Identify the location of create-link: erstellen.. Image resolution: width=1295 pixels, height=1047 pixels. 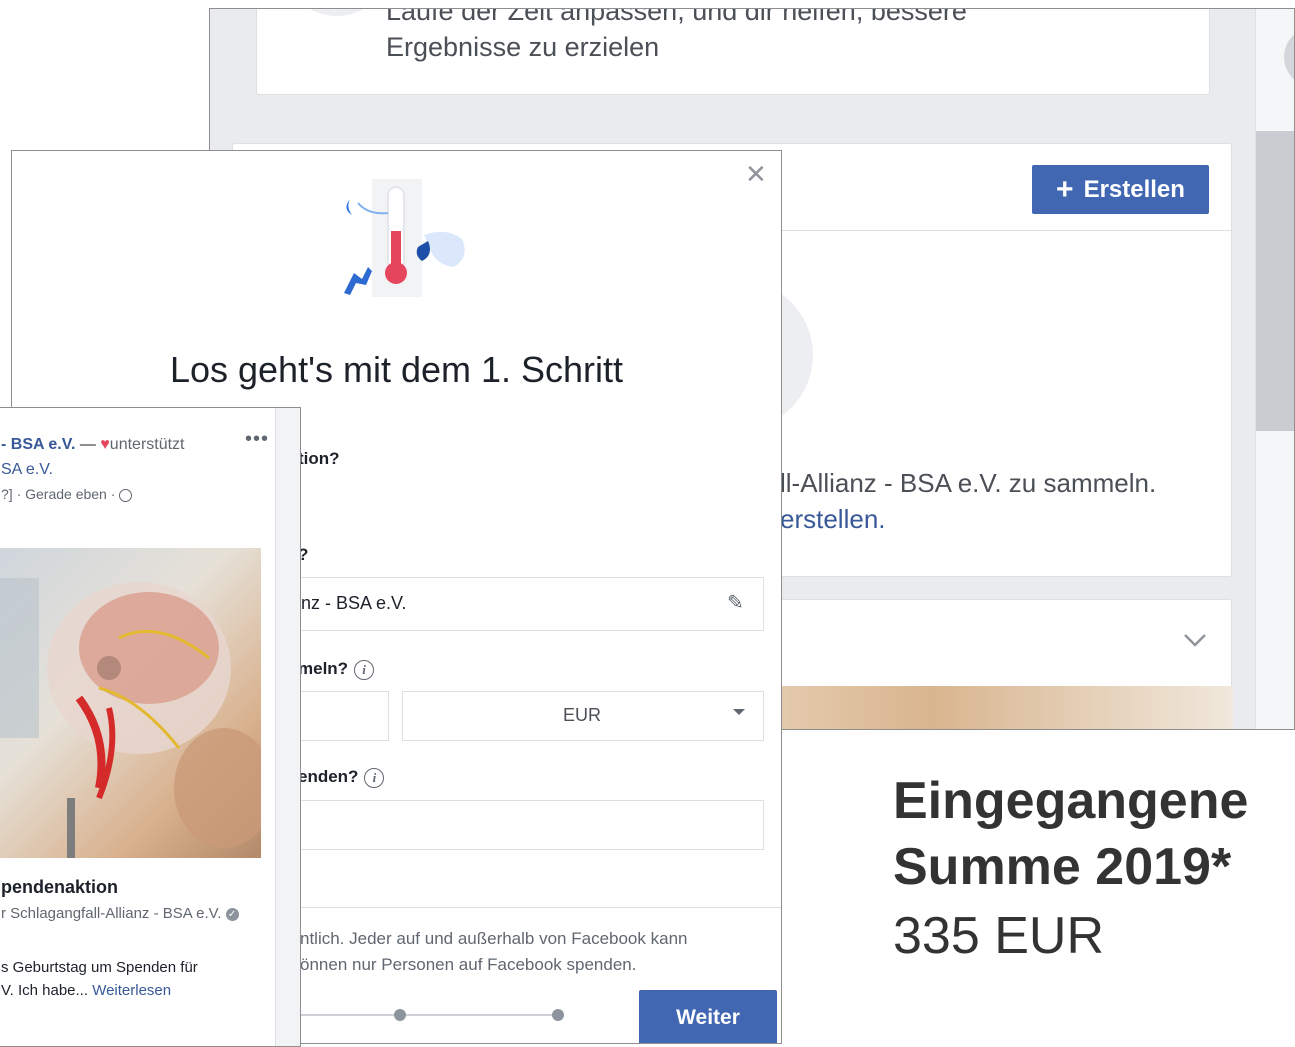
(833, 519).